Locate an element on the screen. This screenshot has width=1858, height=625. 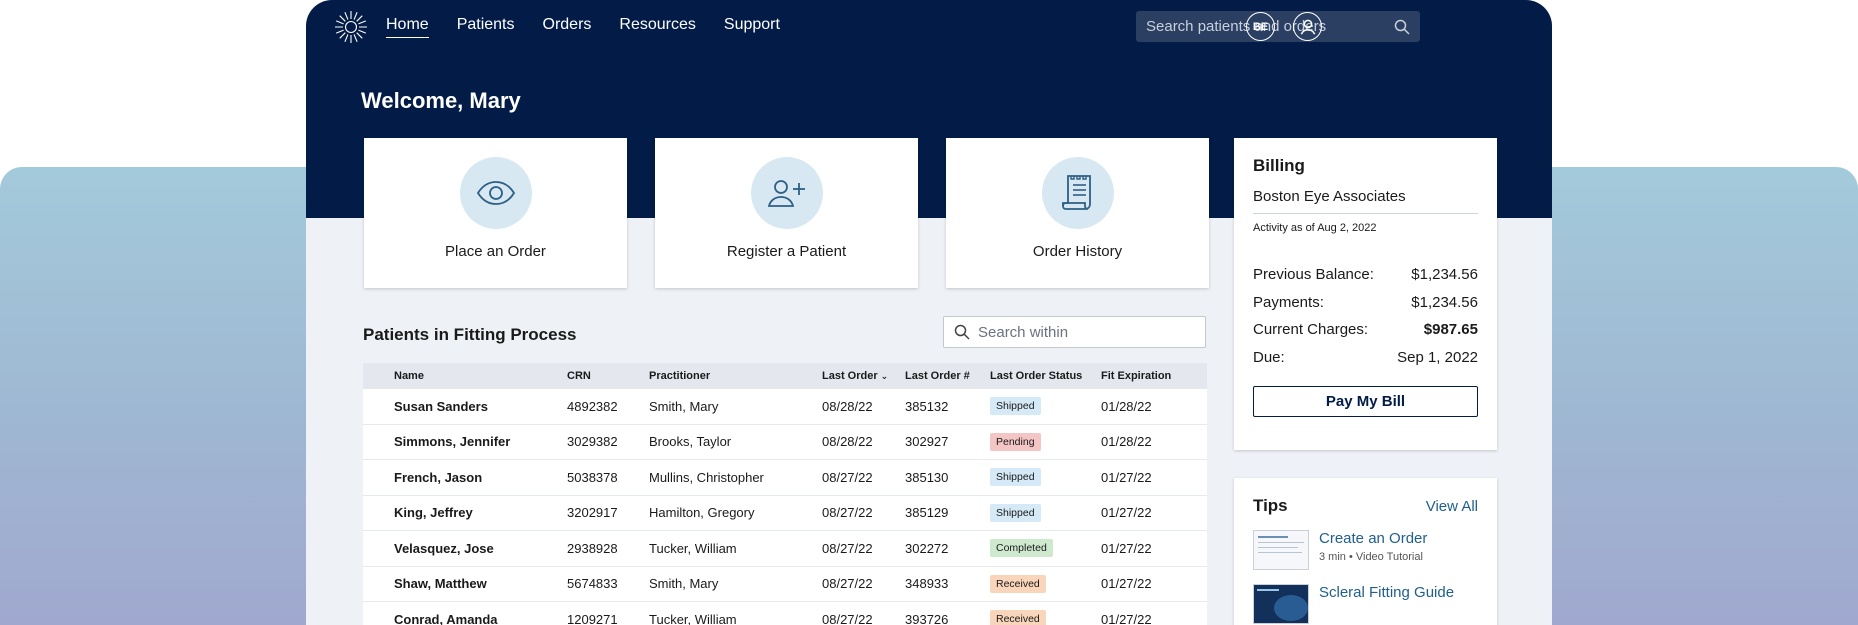
org-switcher-button: BE is located at coordinates (1260, 26).